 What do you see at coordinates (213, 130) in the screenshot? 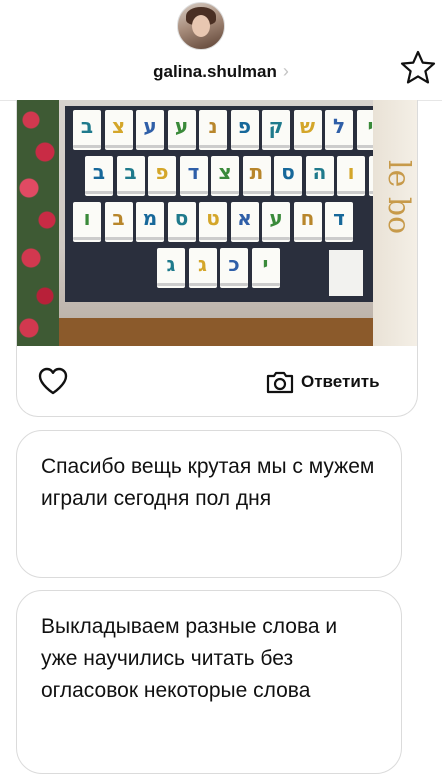
I see `alphabet-tile: נ` at bounding box center [213, 130].